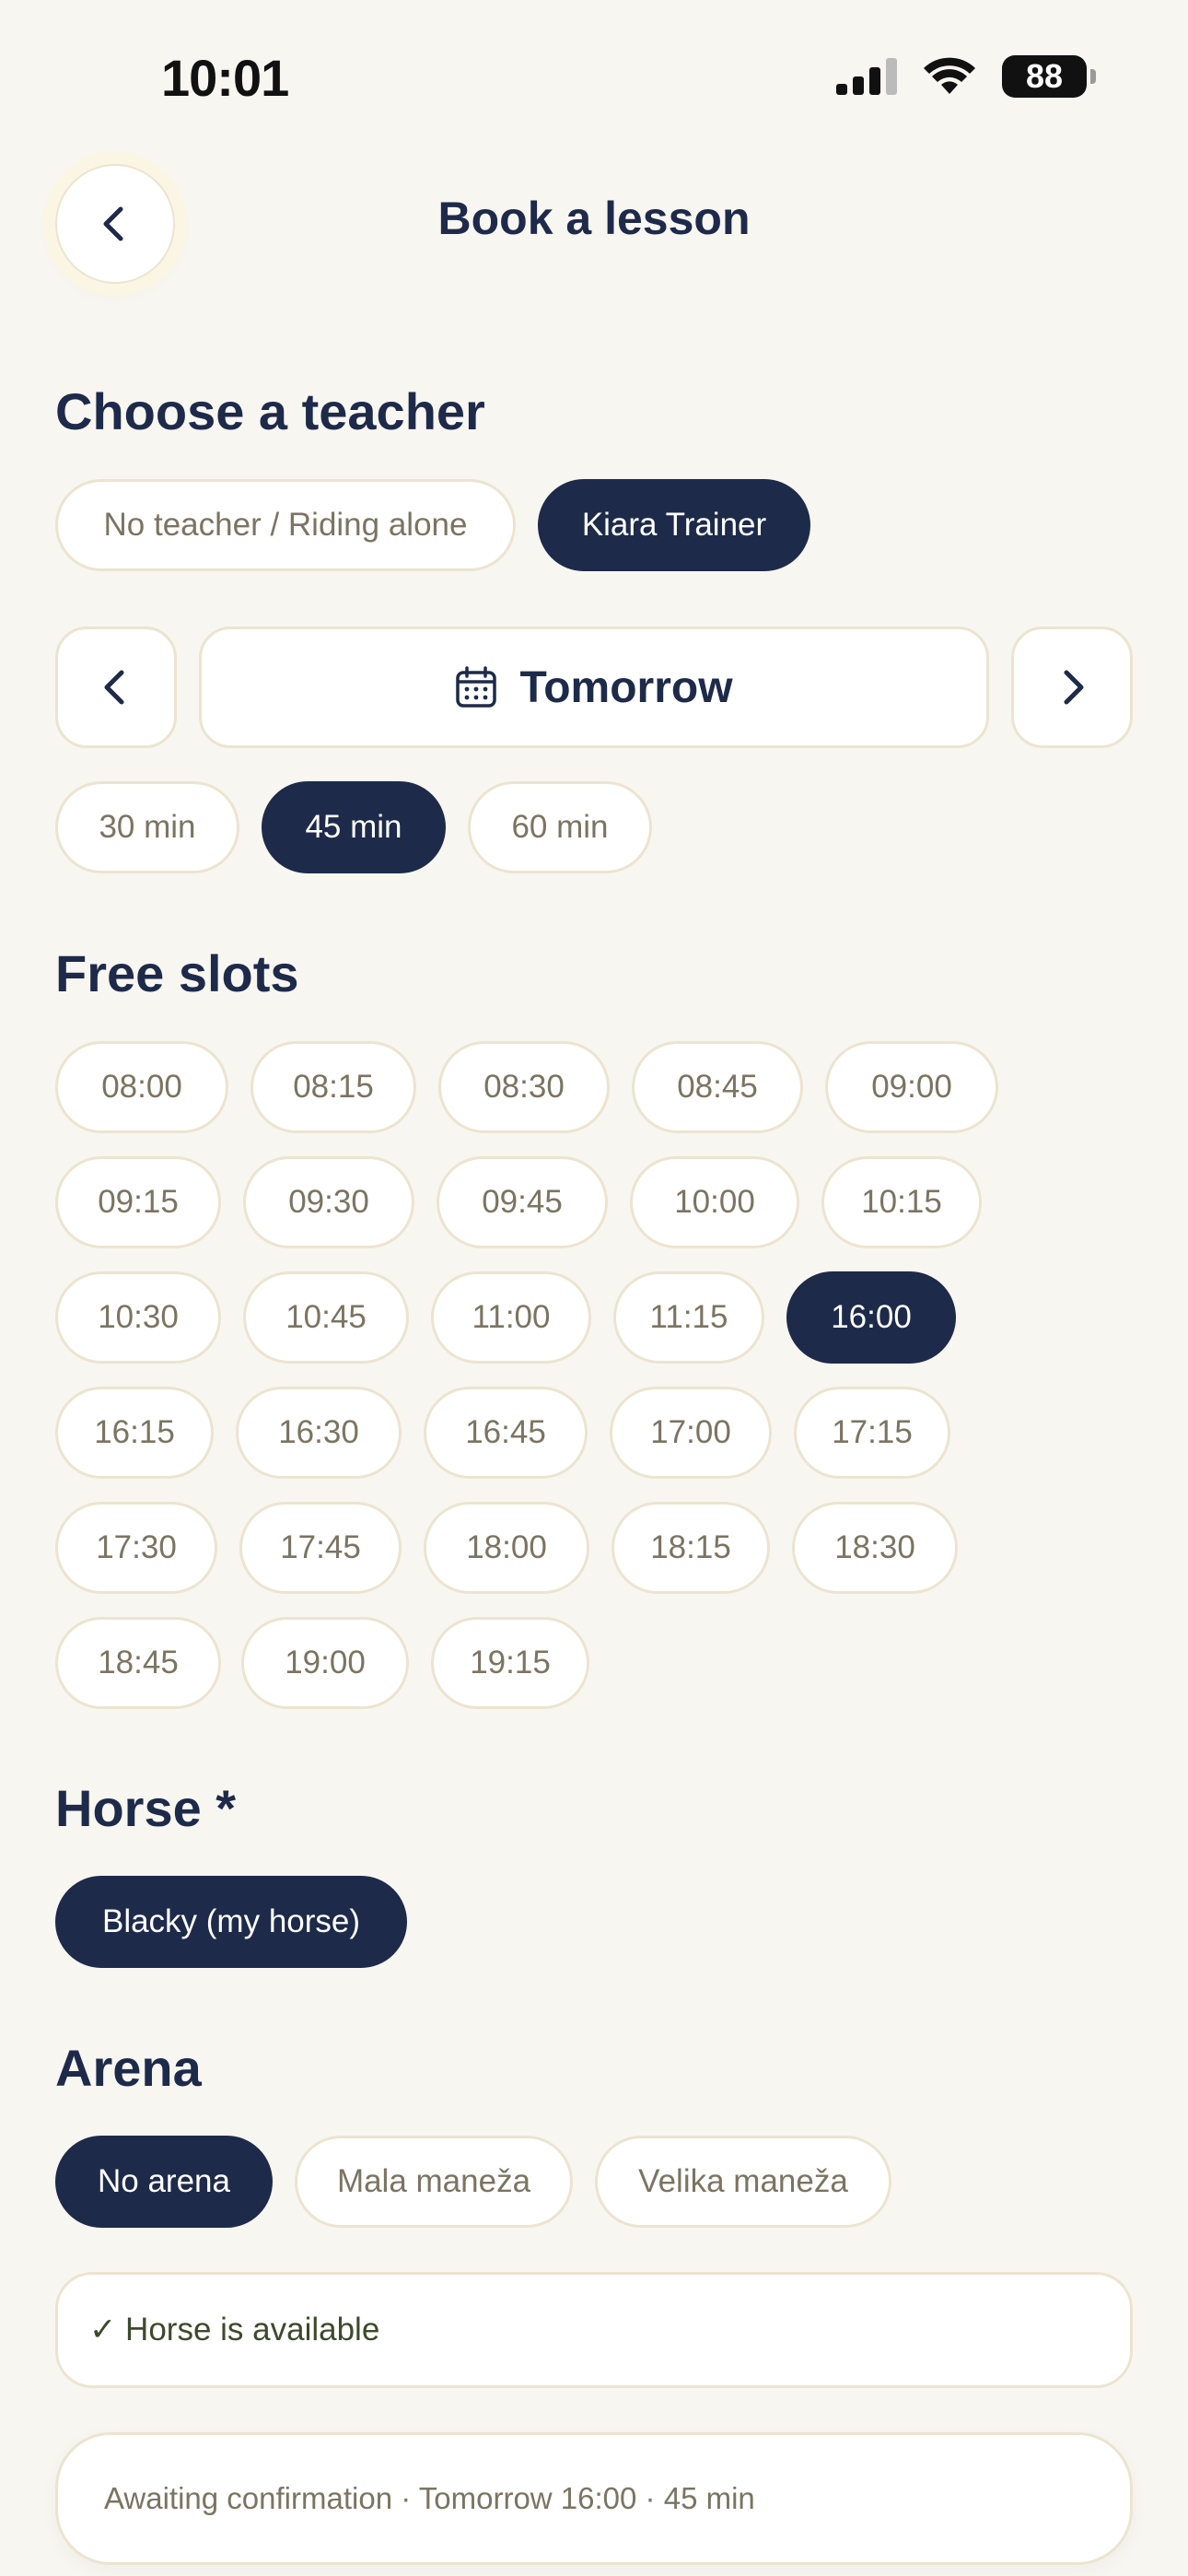  Describe the element at coordinates (690, 1548) in the screenshot. I see `slot-button: 18:15` at that location.